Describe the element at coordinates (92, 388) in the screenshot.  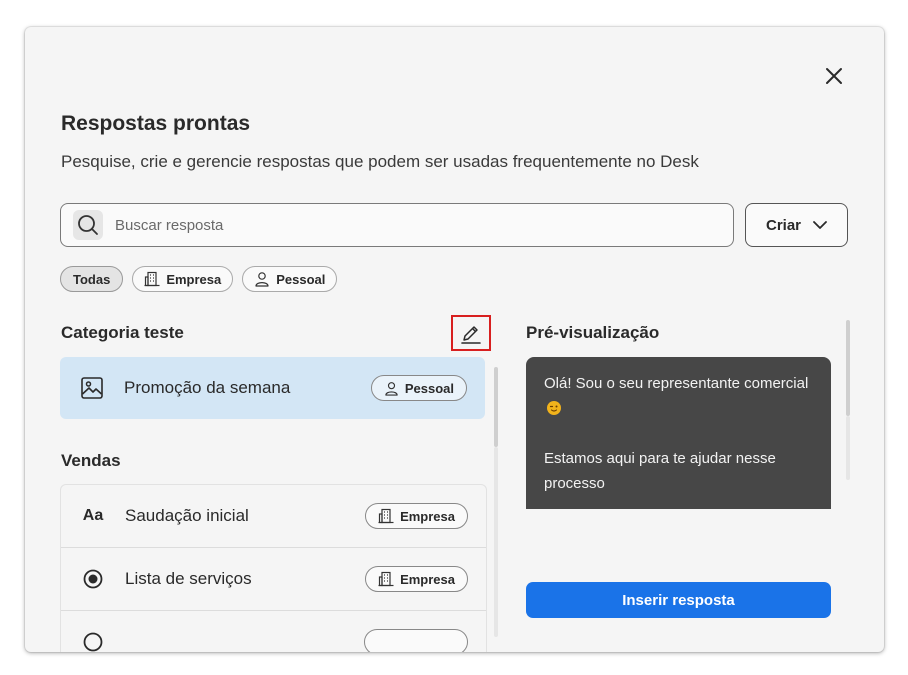
I see `image-icon` at that location.